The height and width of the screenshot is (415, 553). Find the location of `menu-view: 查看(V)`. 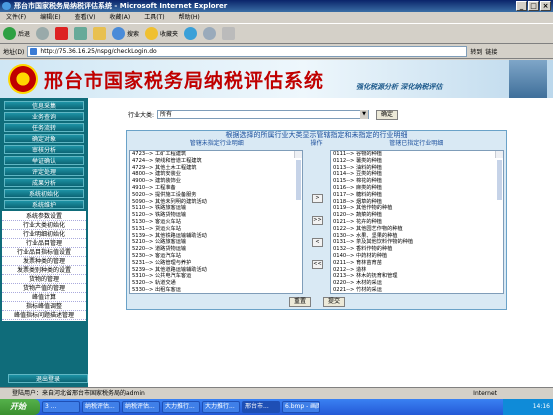

menu-view: 查看(V) is located at coordinates (85, 17).